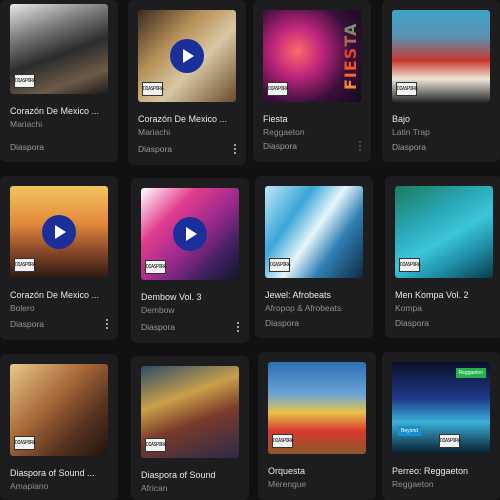  I want to click on album-genre: Amapiano, so click(29, 486).